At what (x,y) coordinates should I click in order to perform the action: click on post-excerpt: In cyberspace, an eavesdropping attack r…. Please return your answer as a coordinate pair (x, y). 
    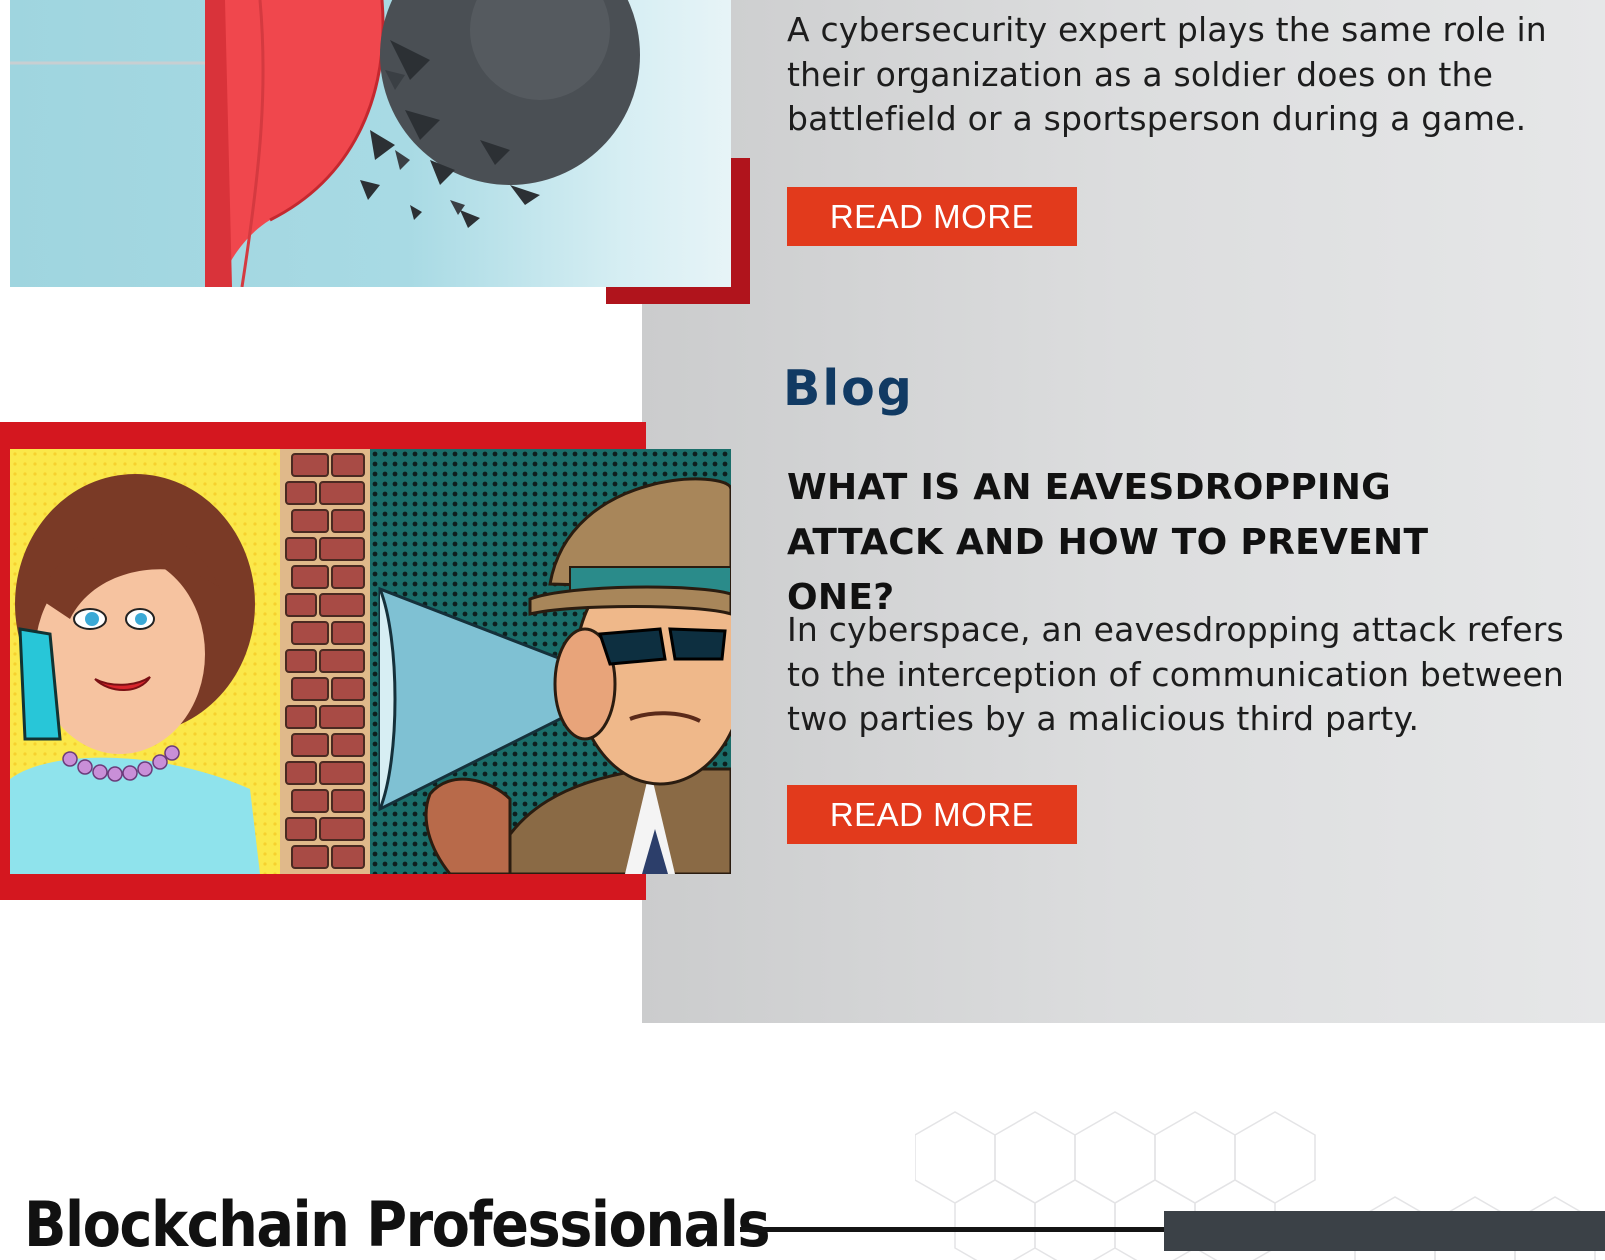
    Looking at the image, I should click on (1176, 674).